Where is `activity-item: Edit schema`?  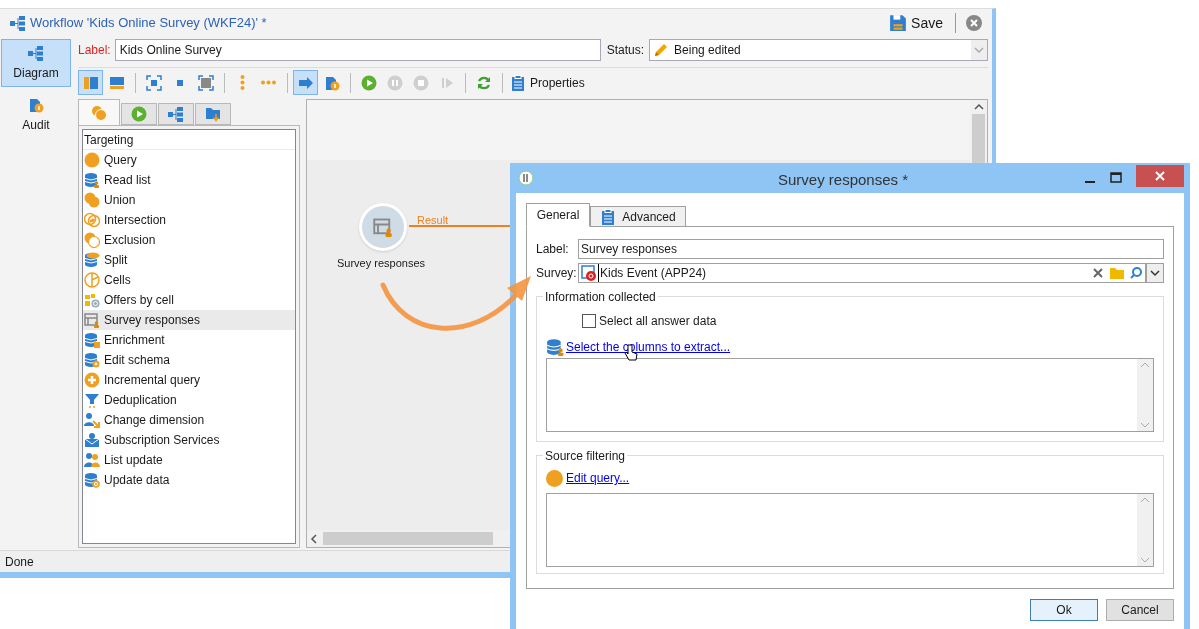
activity-item: Edit schema is located at coordinates (189, 360).